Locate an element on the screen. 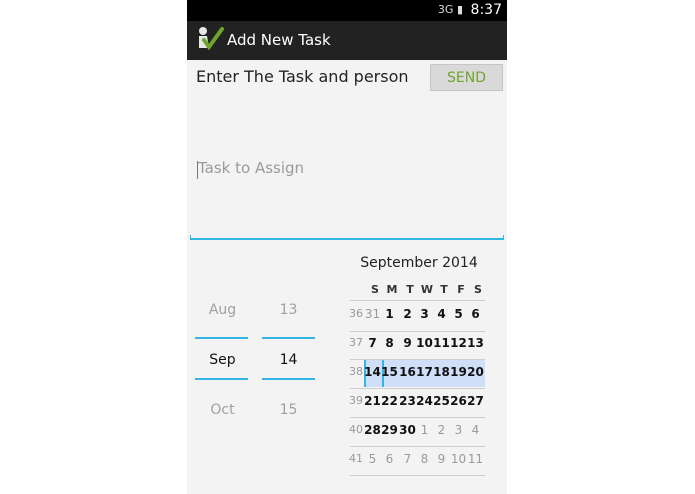 The width and height of the screenshot is (695, 494). weekday-header: M is located at coordinates (392, 289).